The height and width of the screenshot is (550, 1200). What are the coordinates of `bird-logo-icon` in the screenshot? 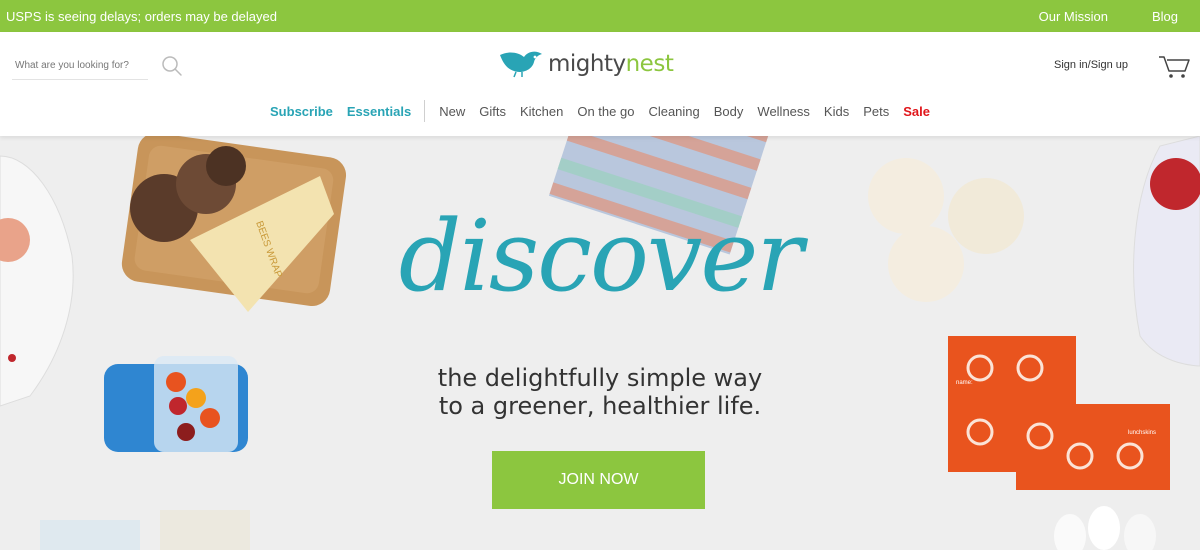 It's located at (521, 64).